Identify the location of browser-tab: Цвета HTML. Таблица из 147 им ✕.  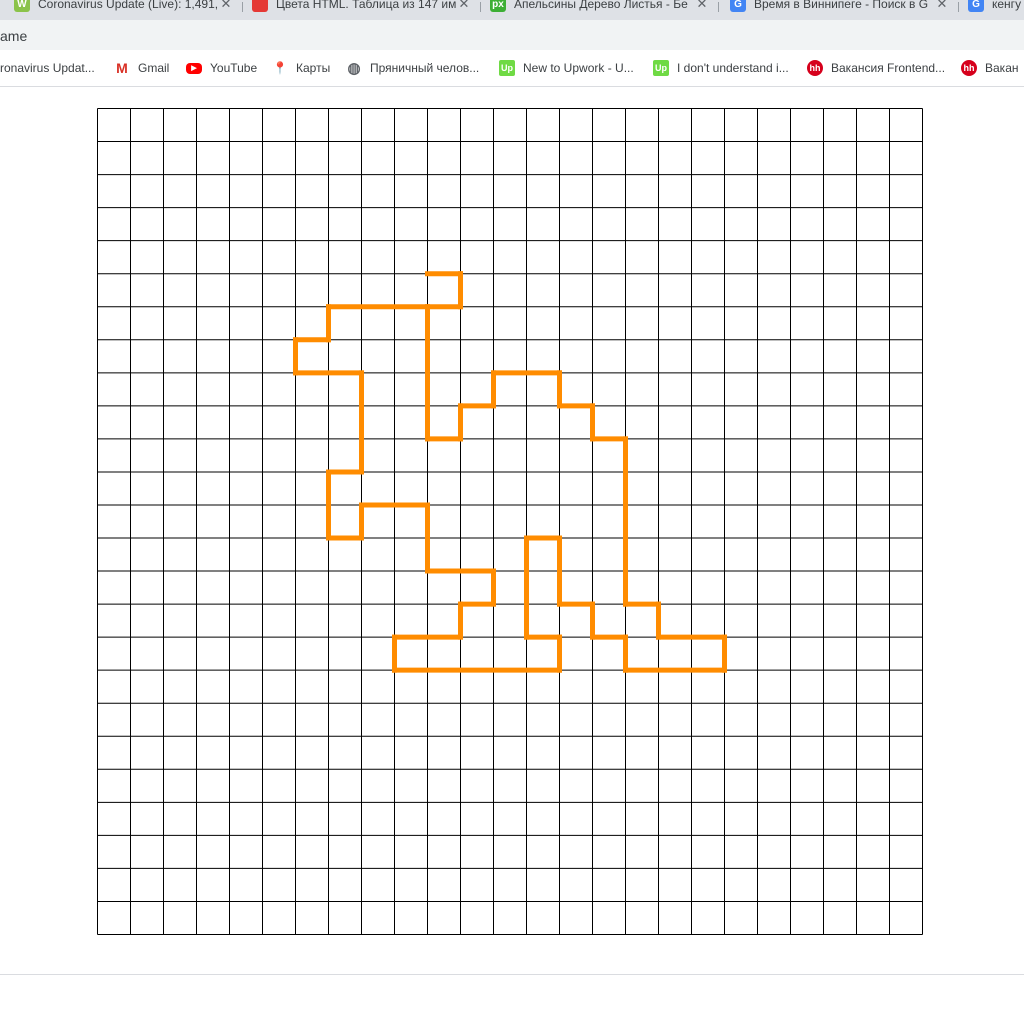
(362, 7).